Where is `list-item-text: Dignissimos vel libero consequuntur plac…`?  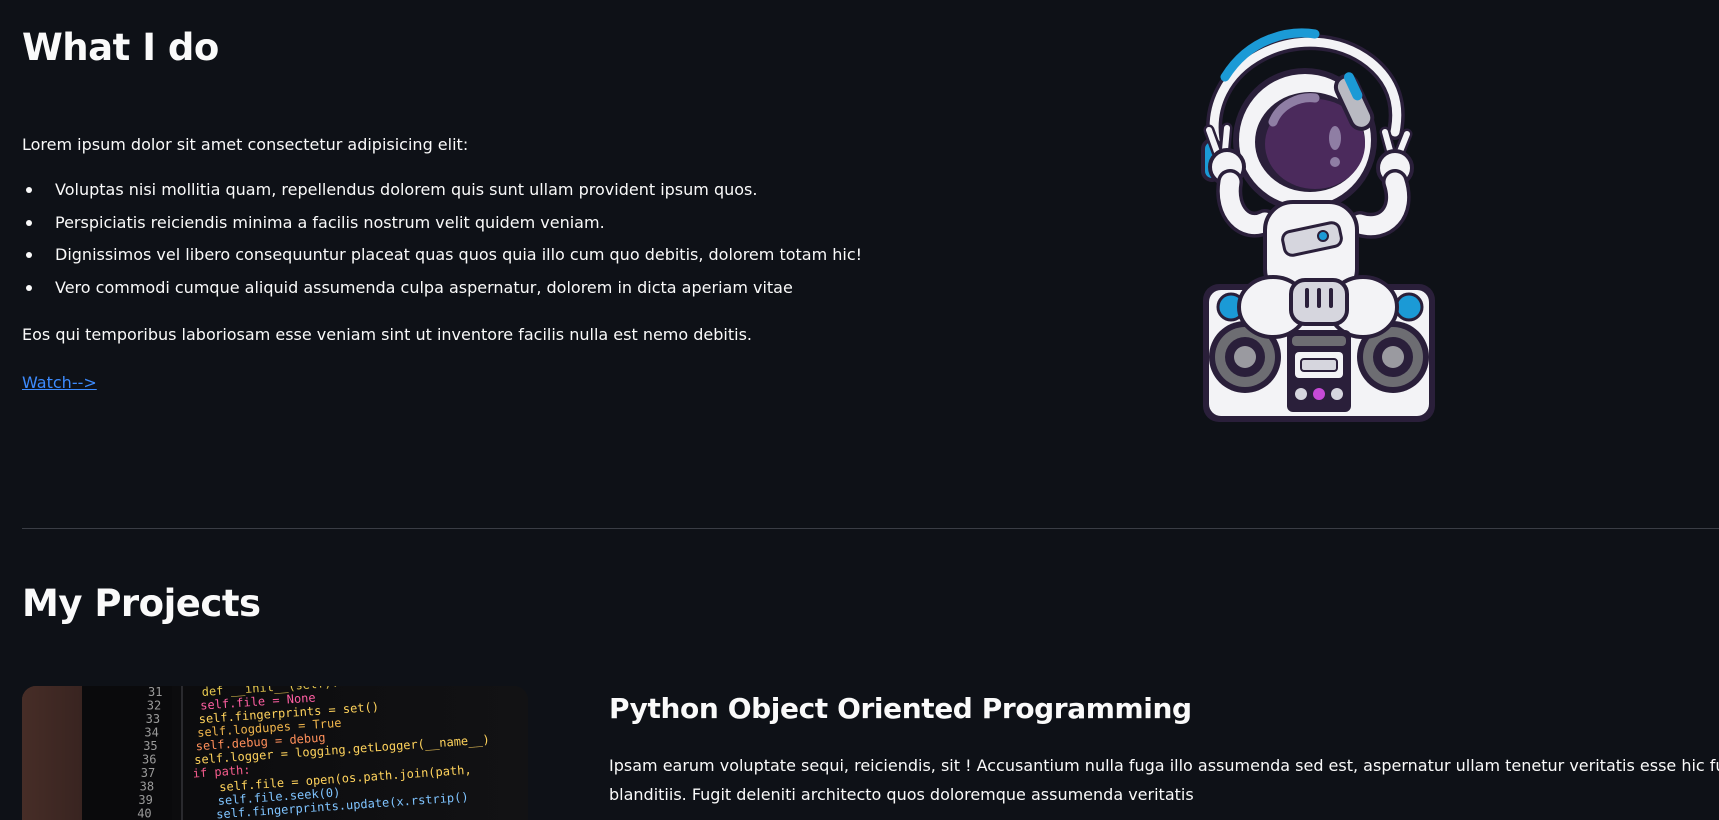
list-item-text: Dignissimos vel libero consequuntur plac… is located at coordinates (459, 254).